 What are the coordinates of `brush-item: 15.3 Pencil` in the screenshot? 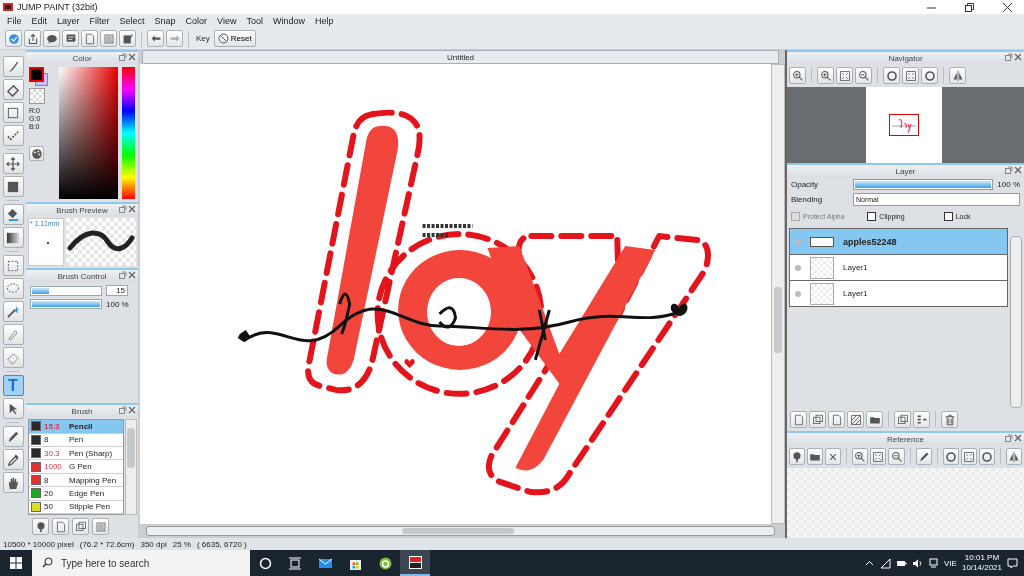 It's located at (76, 427).